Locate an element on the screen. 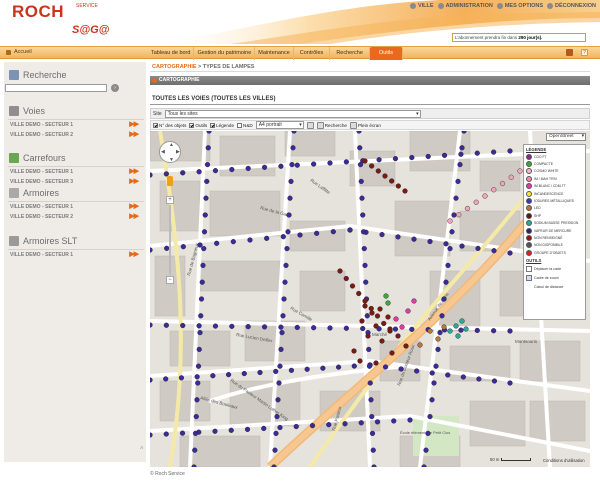  tab-dashboard: Tableau de bord is located at coordinates (171, 53).